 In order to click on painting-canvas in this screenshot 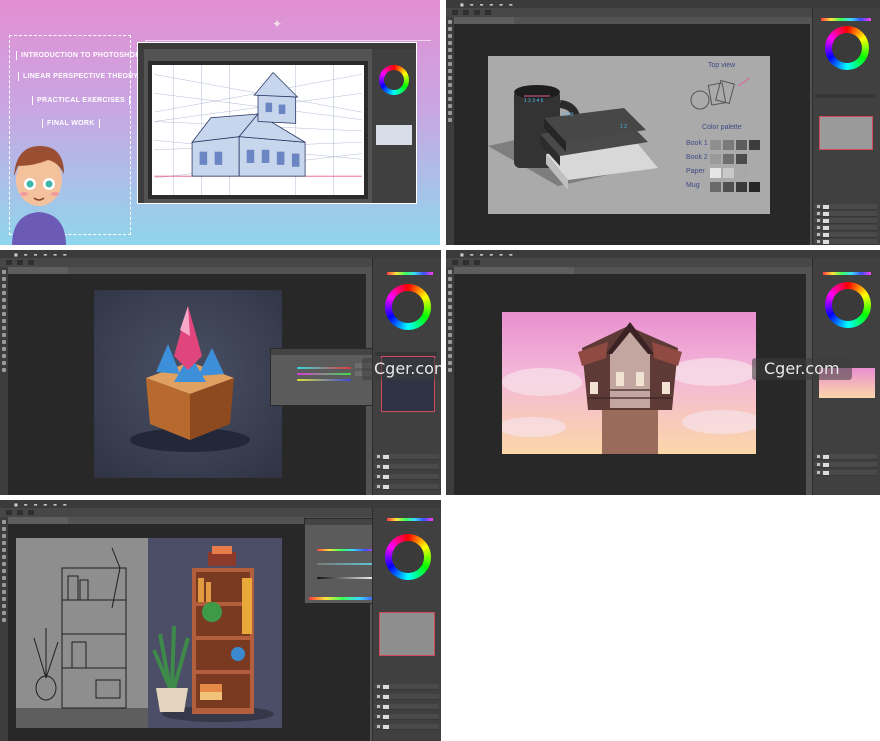, I will do `click(215, 633)`.